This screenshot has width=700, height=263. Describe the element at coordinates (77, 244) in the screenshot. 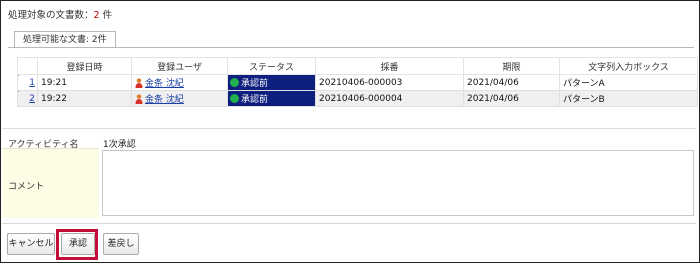

I see `approve-button-highlight` at that location.